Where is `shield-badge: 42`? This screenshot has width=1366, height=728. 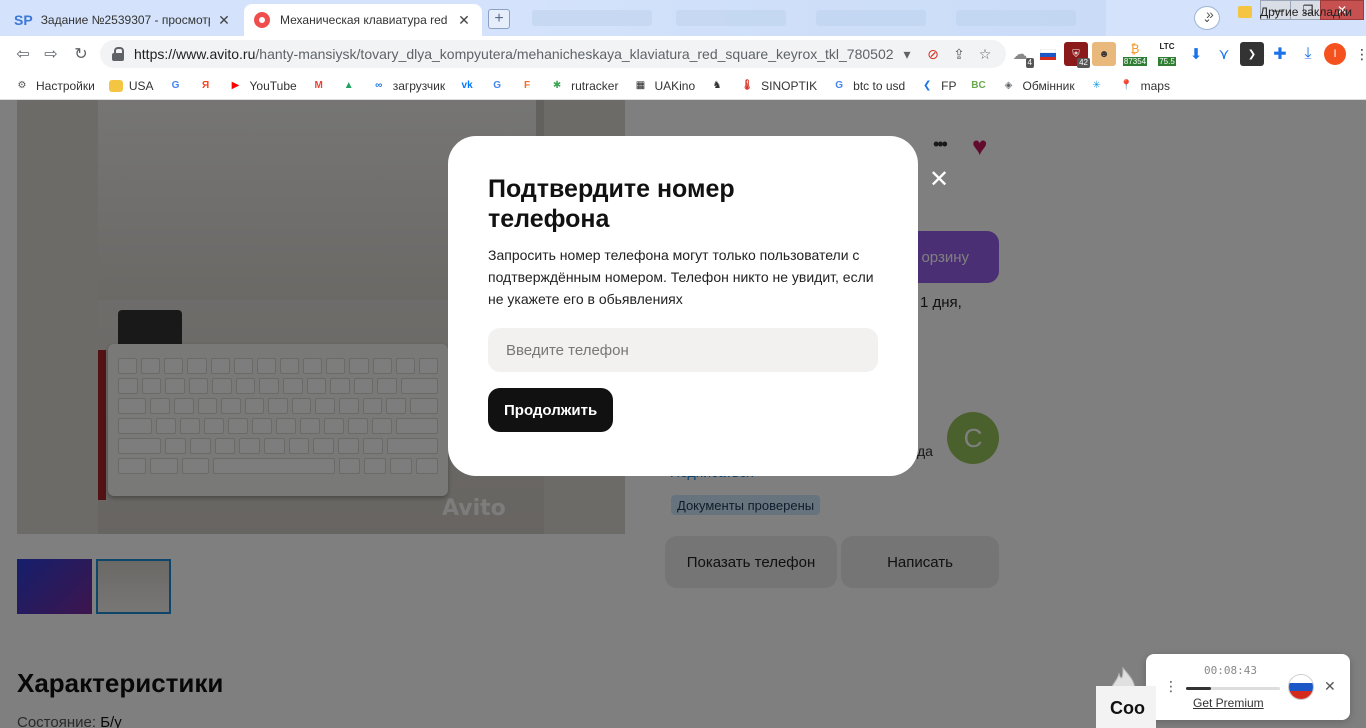 shield-badge: 42 is located at coordinates (1083, 63).